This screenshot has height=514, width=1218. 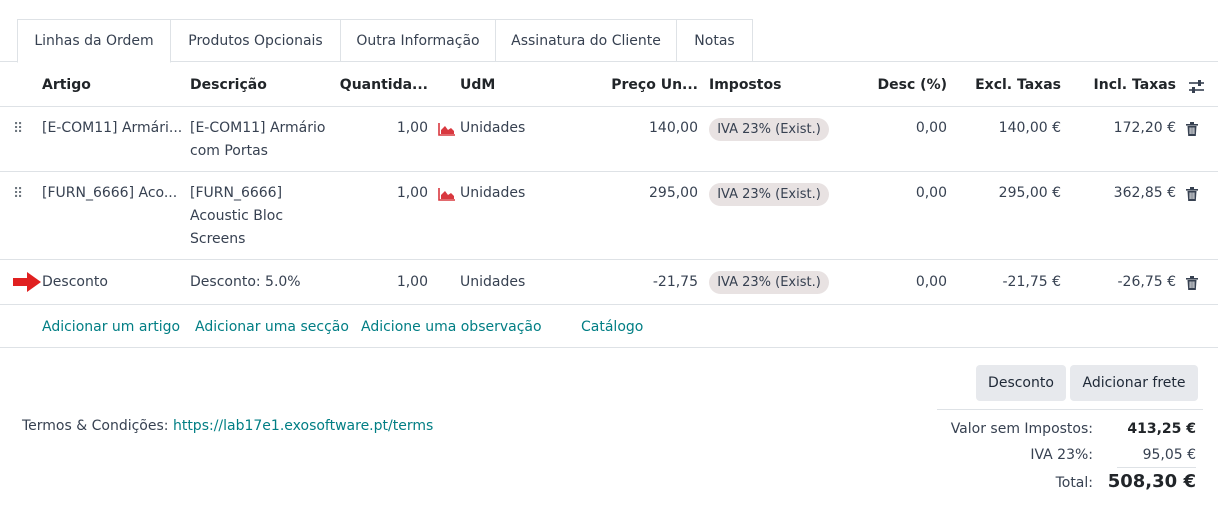 I want to click on cell-incl-taxas: -26,75 €, so click(x=1147, y=282).